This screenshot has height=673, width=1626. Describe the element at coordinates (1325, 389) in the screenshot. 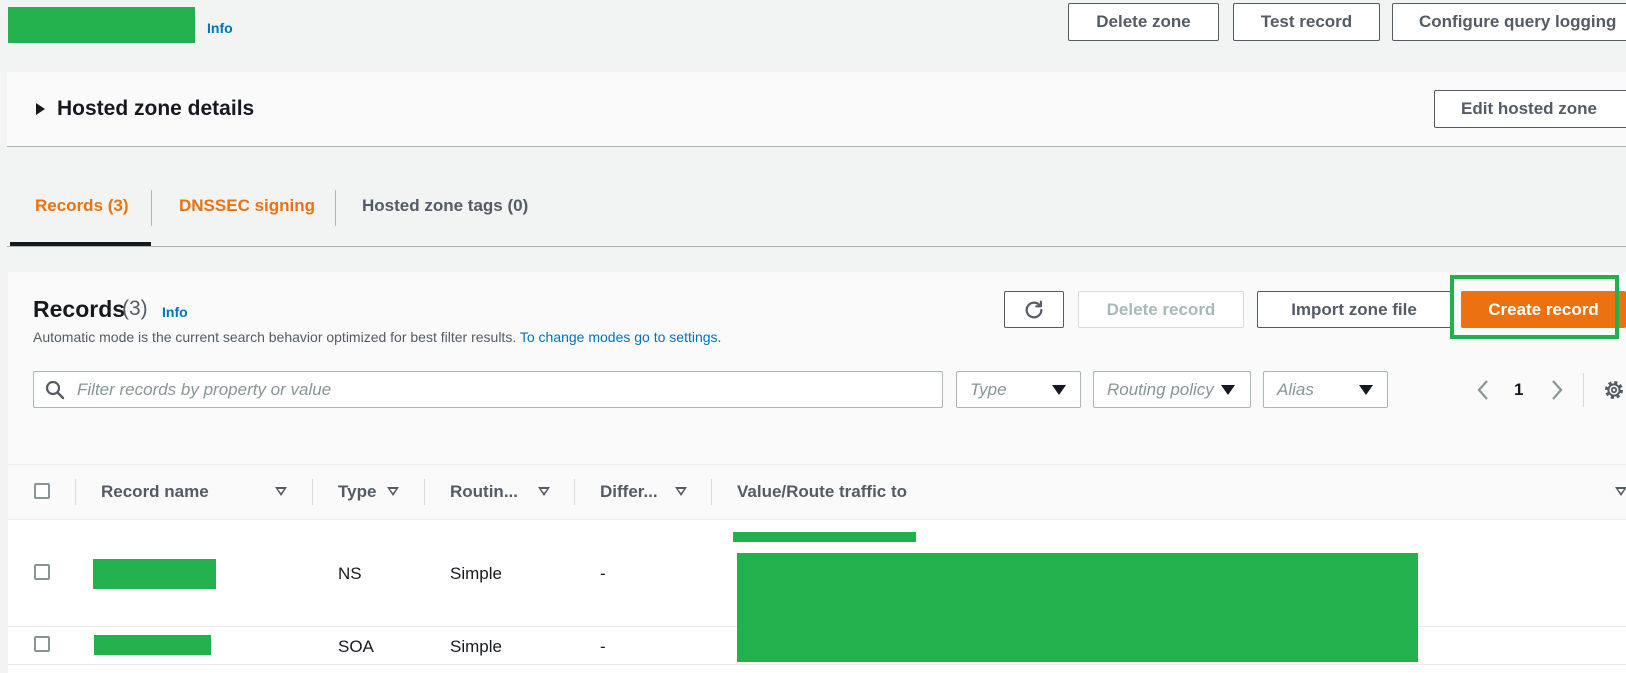

I see `alias-filter-select: Alias` at that location.